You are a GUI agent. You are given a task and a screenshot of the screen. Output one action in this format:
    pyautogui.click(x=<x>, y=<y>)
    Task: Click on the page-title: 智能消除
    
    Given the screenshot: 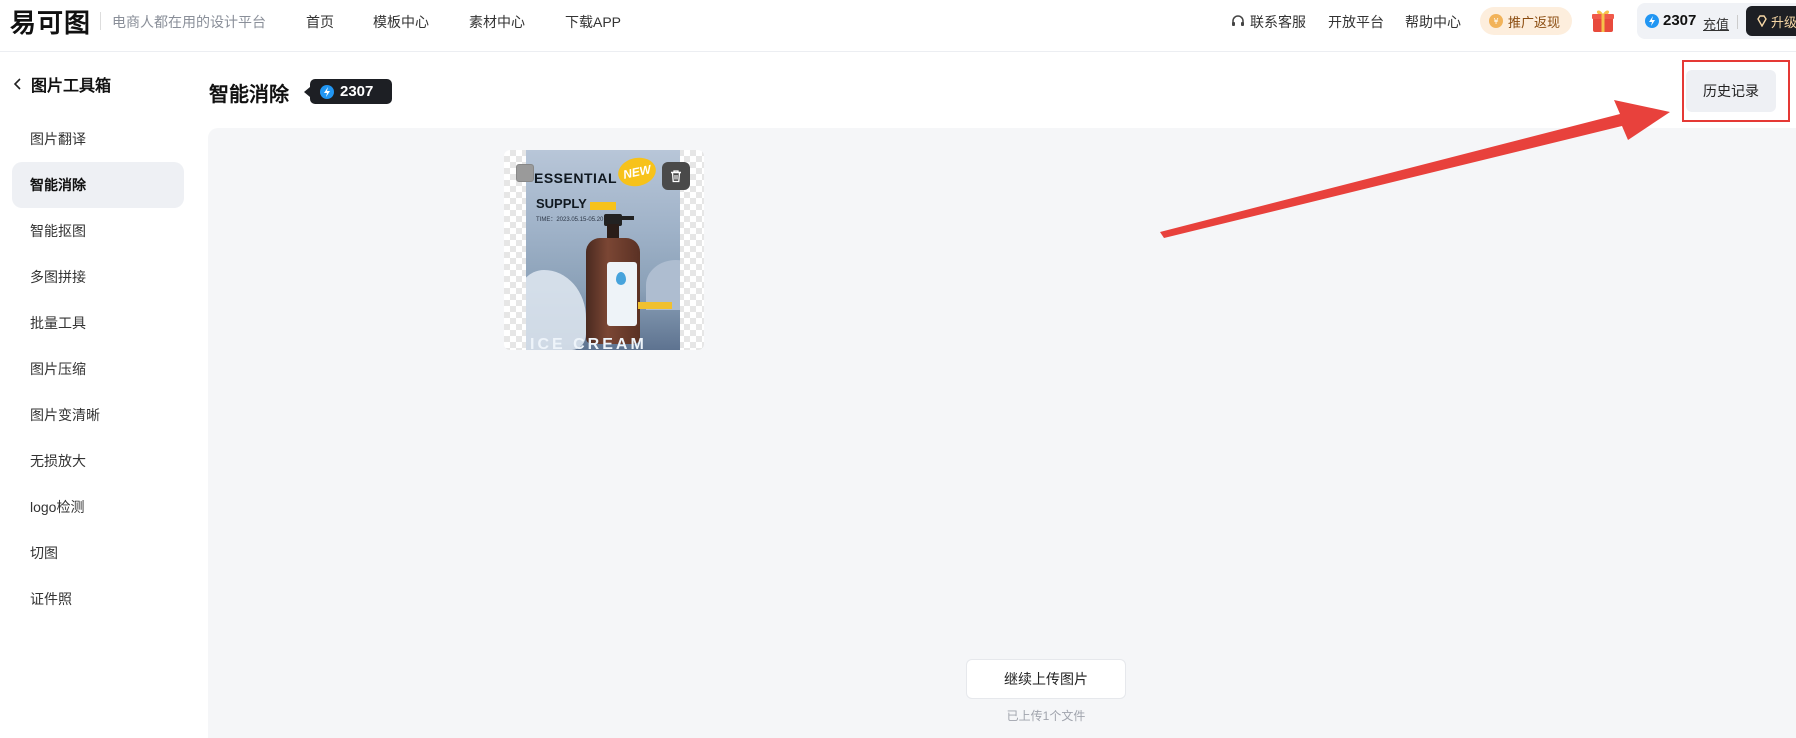 What is the action you would take?
    pyautogui.click(x=249, y=95)
    